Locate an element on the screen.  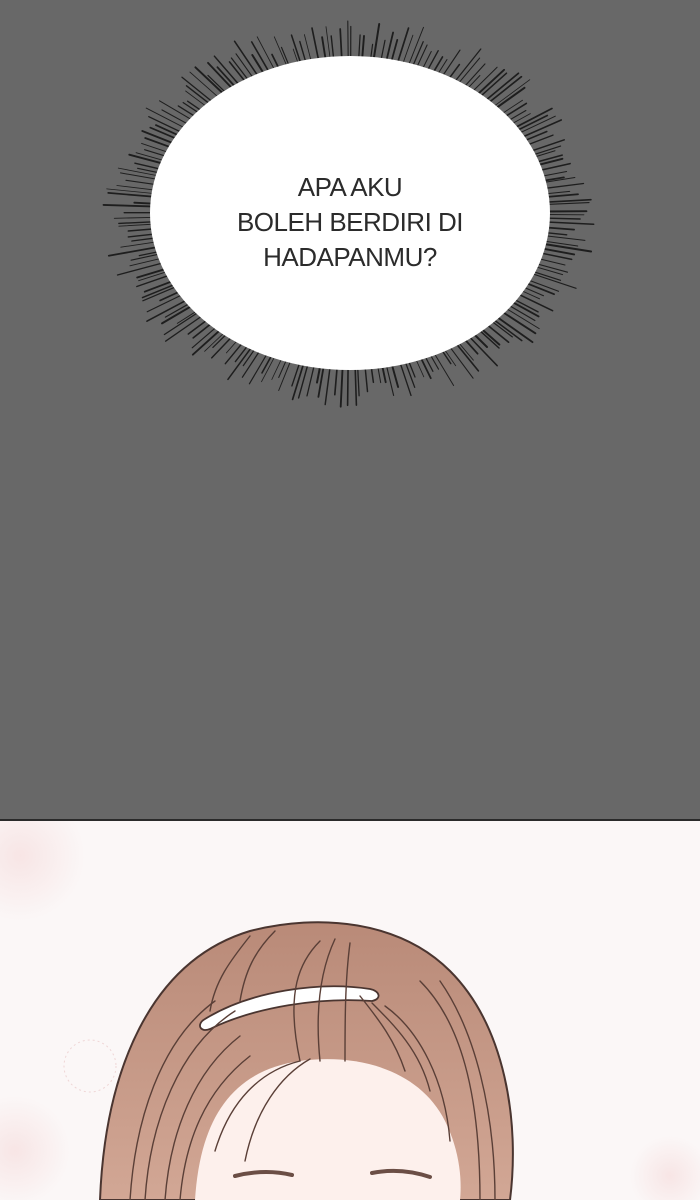
speech-bubble-text: APA AKU BOLEH BERDIRI DI HADAPANMU? is located at coordinates (350, 222).